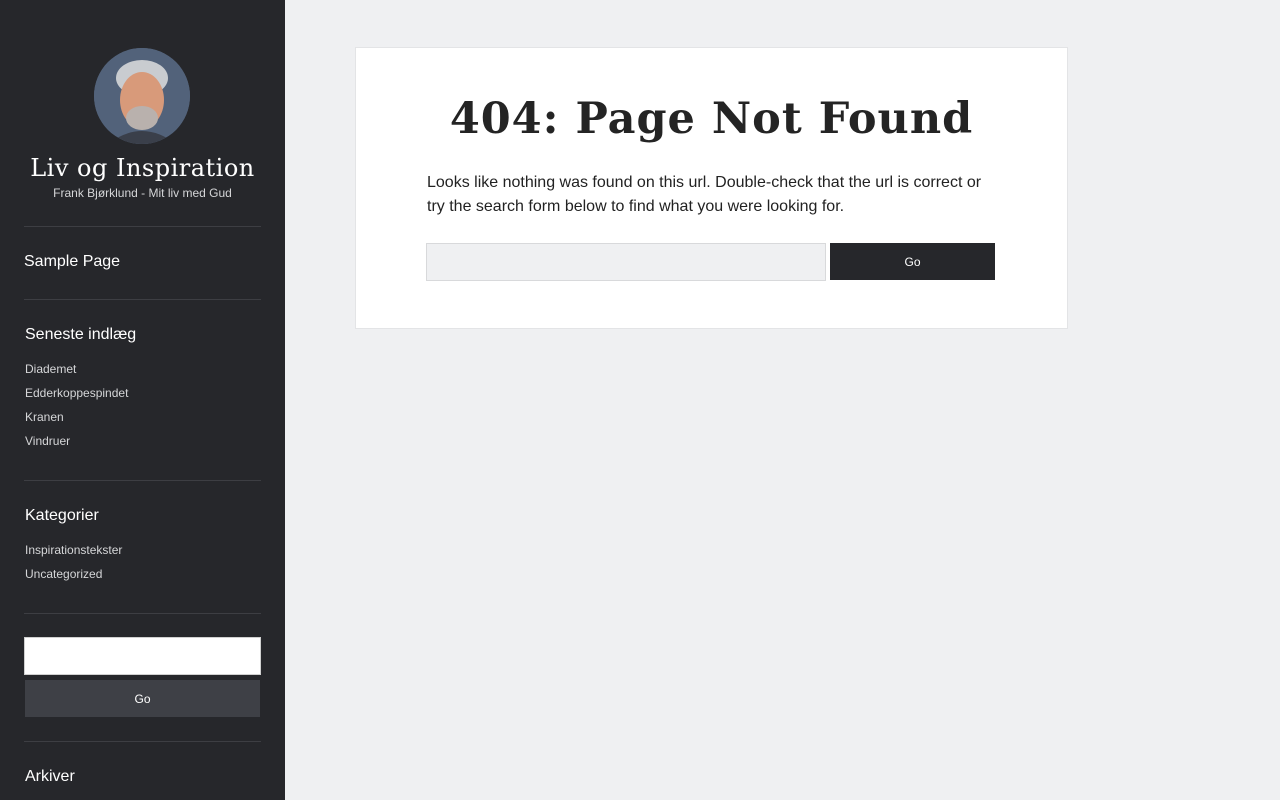  I want to click on main-search-input, so click(626, 262).